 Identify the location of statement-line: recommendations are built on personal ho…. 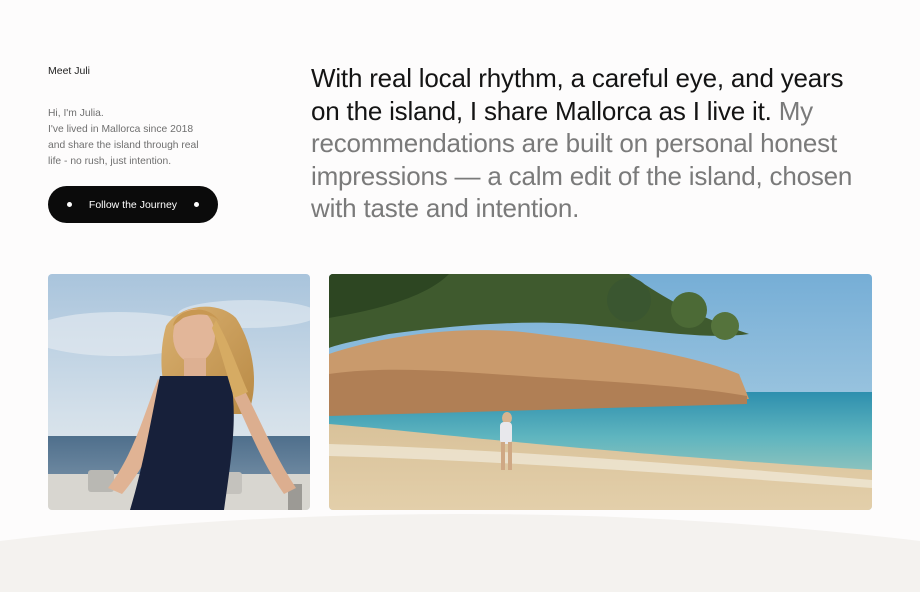
(574, 143).